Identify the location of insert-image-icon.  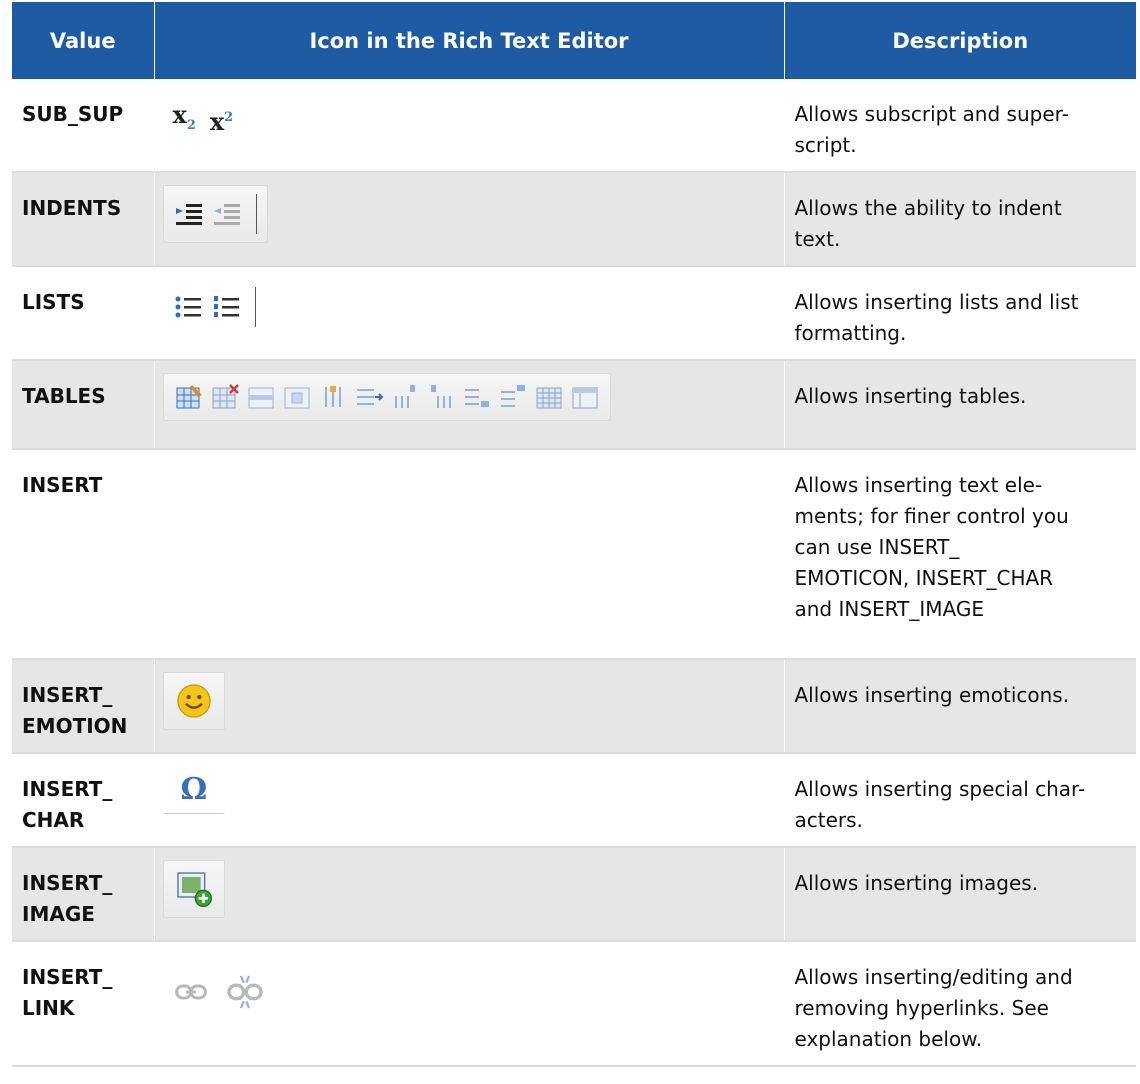
(194, 889).